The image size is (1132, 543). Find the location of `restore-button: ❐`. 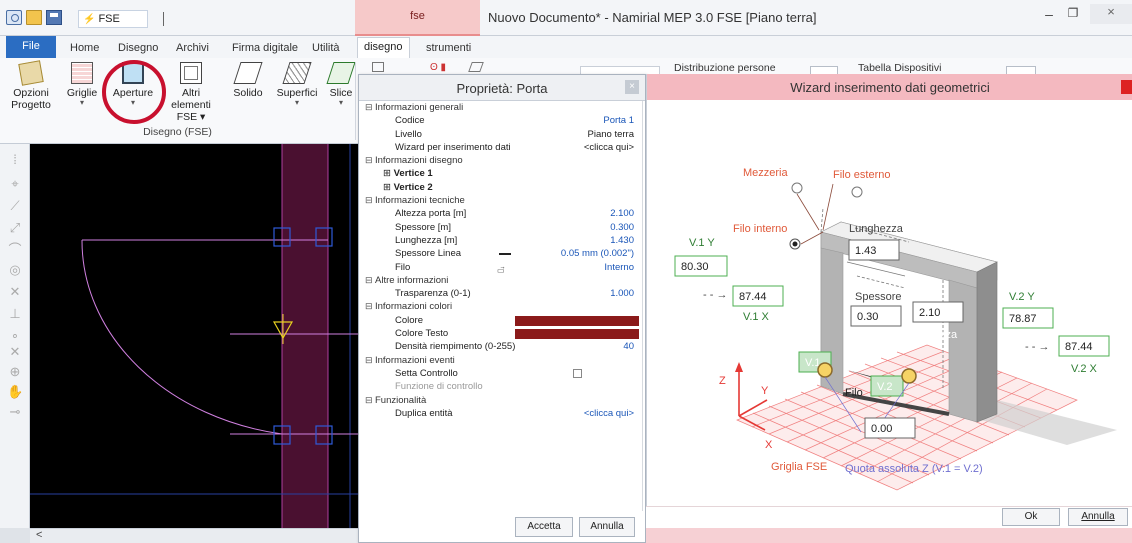

restore-button: ❐ is located at coordinates (1073, 14).